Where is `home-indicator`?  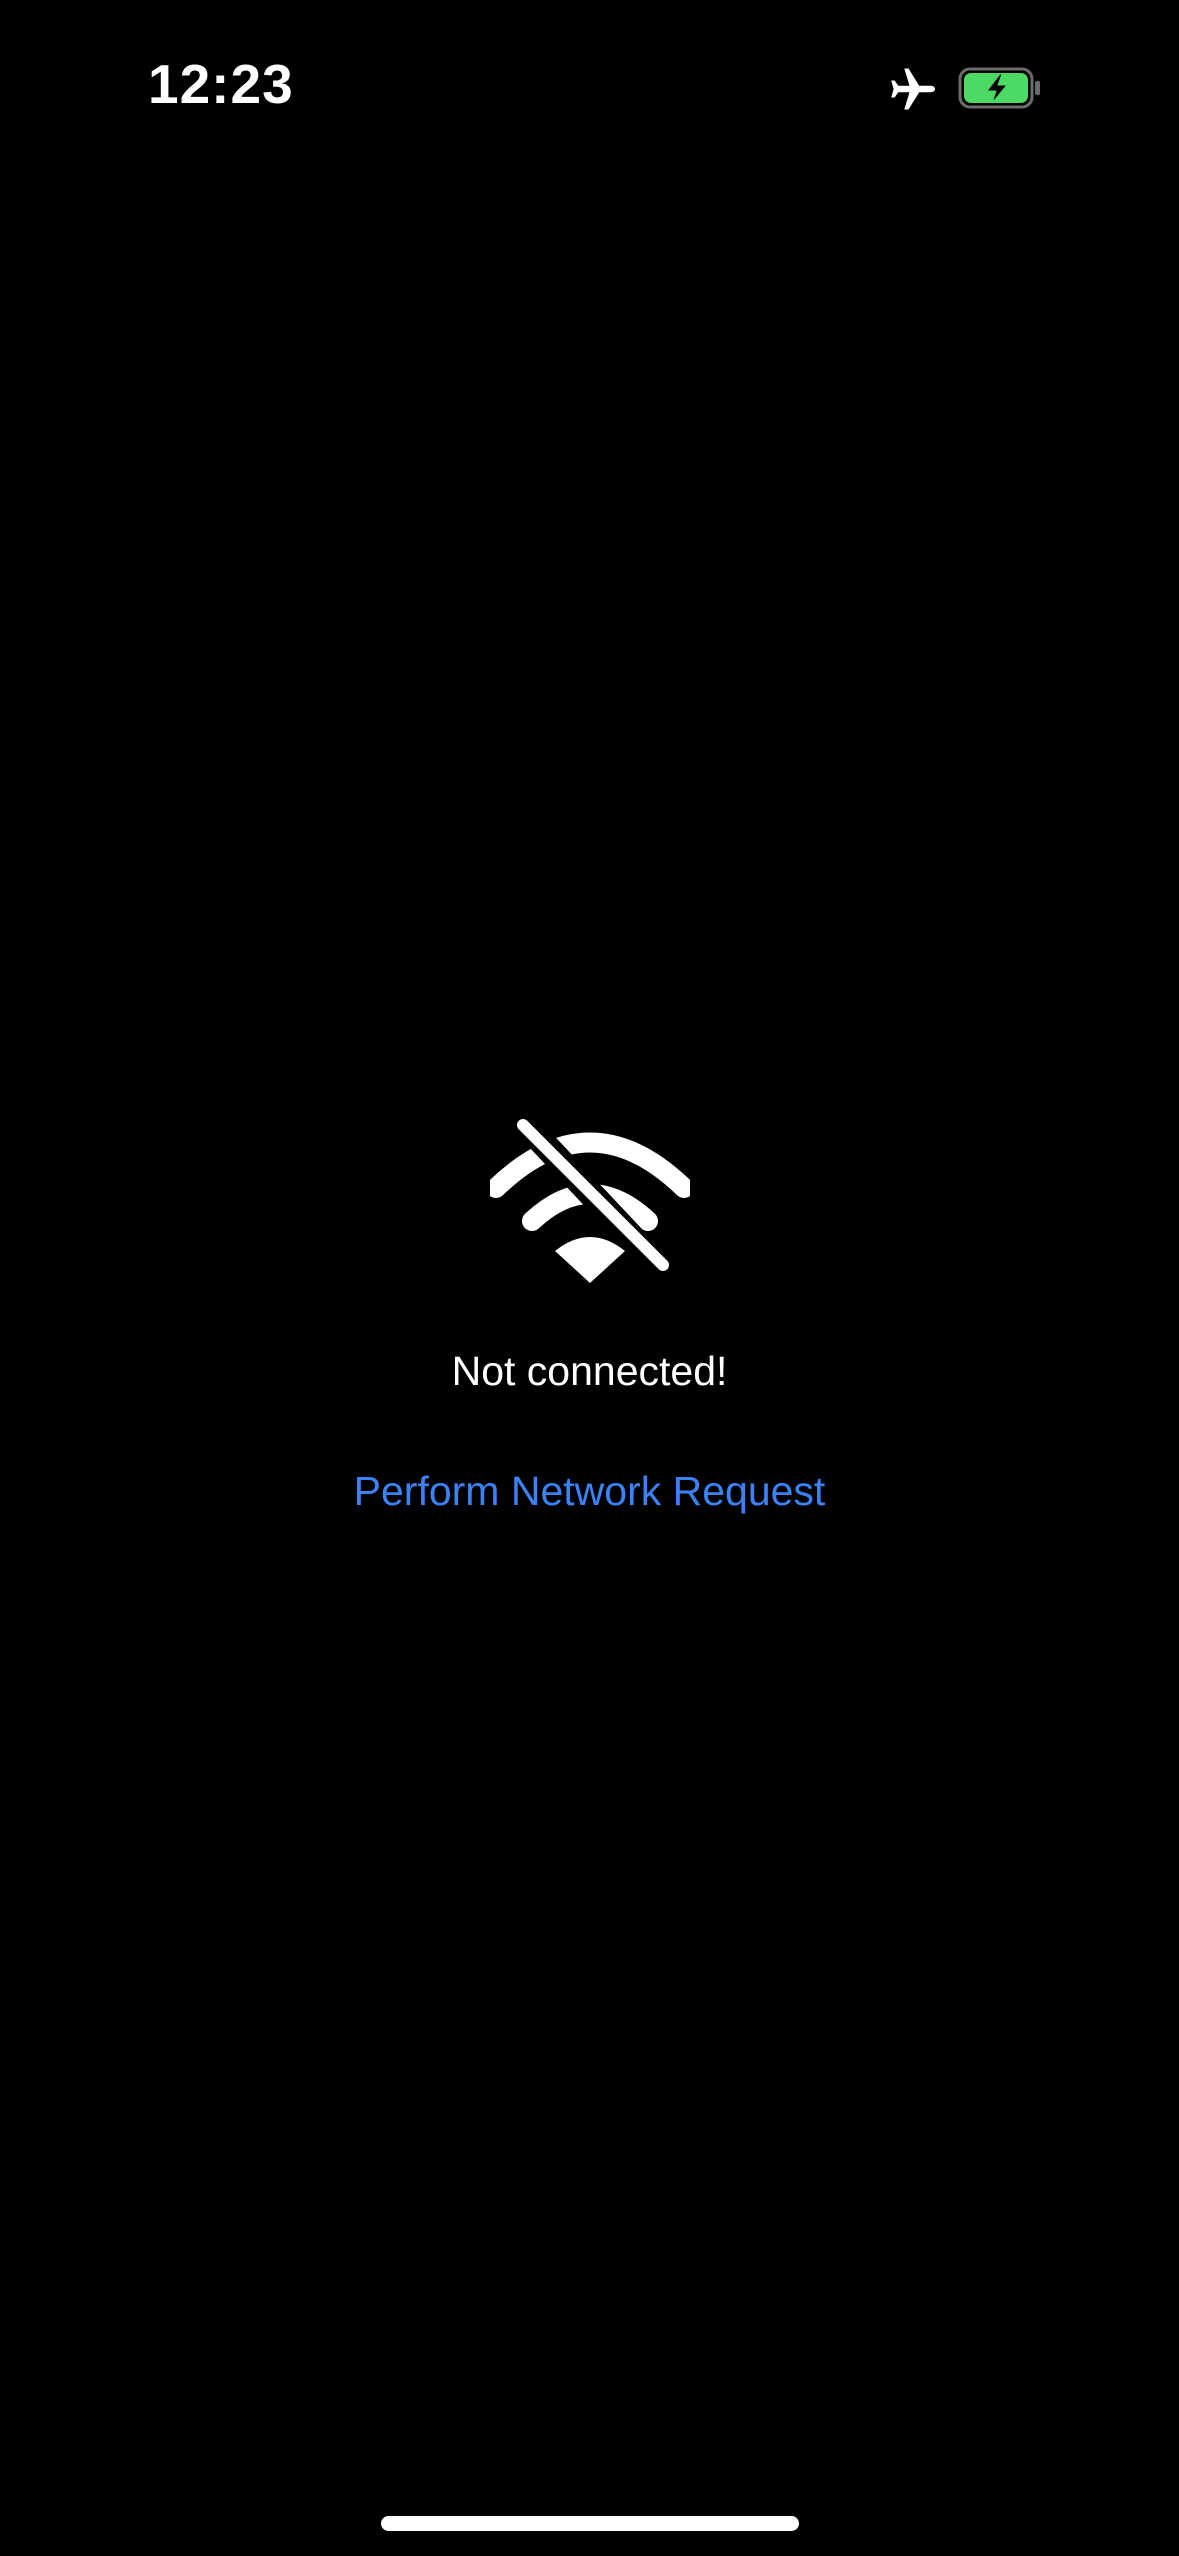 home-indicator is located at coordinates (590, 2523).